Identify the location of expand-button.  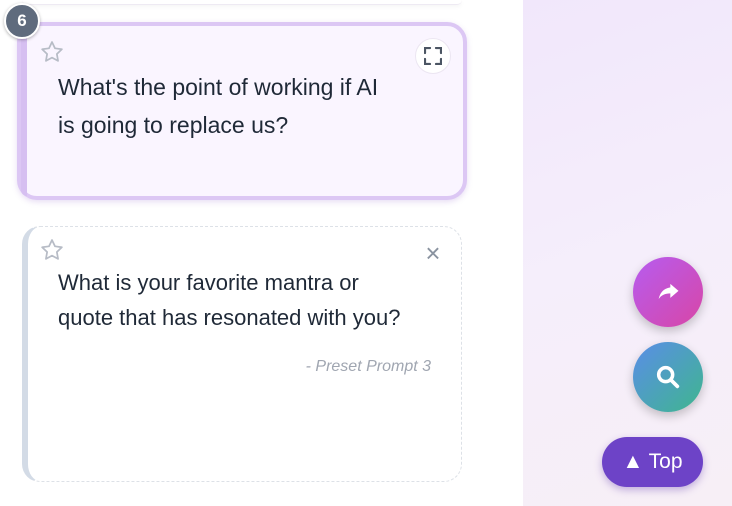
(433, 56).